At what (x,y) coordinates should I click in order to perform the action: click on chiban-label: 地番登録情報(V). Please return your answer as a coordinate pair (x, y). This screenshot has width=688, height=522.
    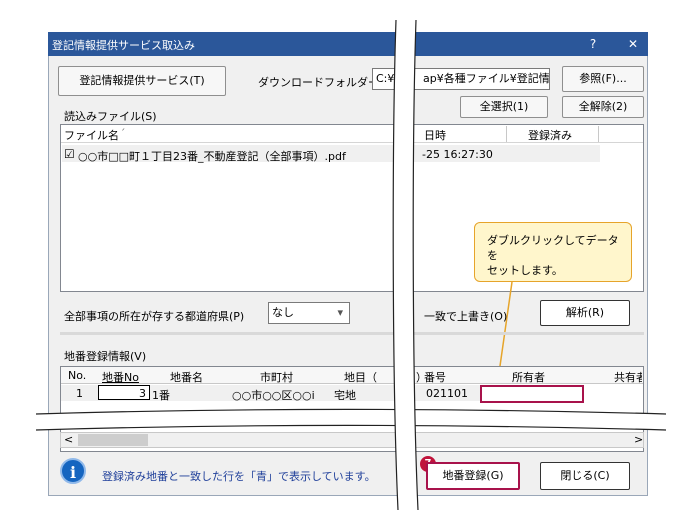
    Looking at the image, I should click on (105, 356).